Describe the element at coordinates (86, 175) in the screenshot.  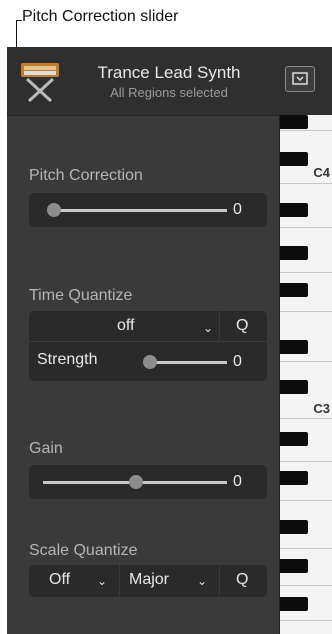
I see `pitch-correction-label: Pitch Correction` at that location.